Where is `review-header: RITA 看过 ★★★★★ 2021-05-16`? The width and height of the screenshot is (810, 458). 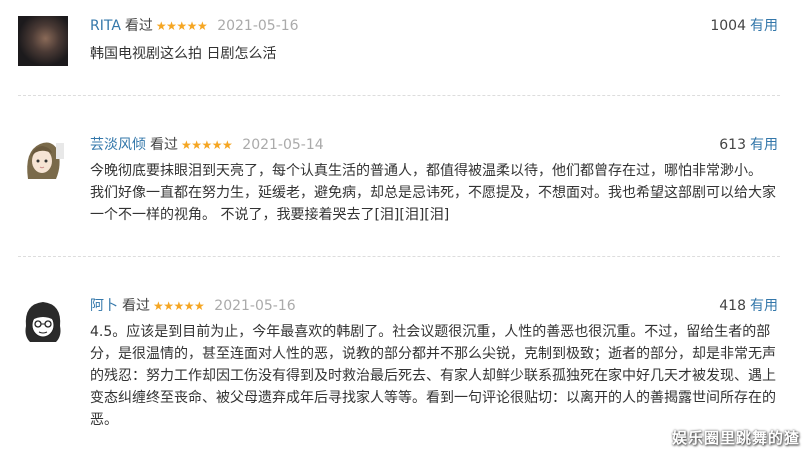
review-header: RITA 看过 ★★★★★ 2021-05-16 is located at coordinates (194, 26).